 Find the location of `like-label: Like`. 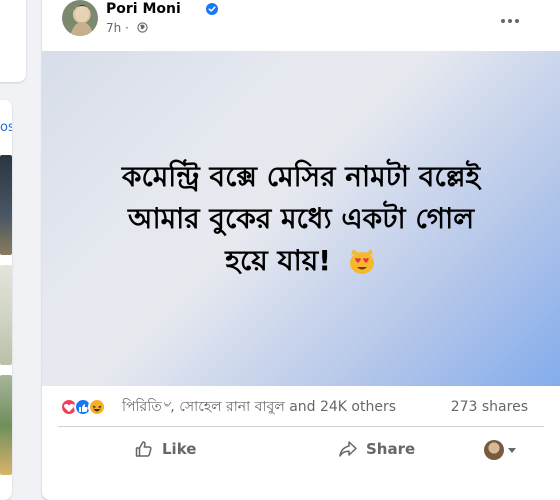

like-label: Like is located at coordinates (179, 449).